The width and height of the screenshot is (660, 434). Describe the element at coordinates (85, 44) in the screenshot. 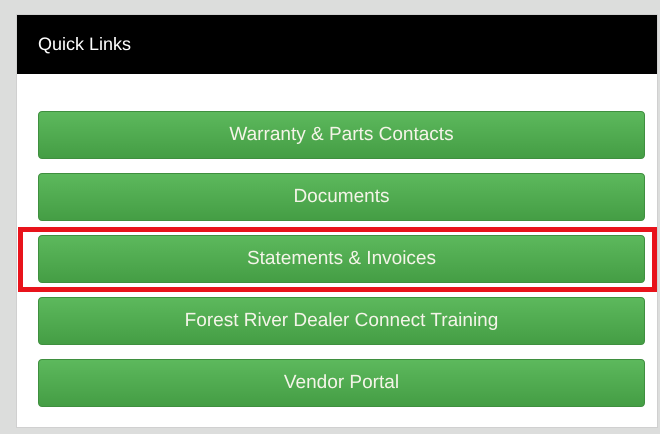

I see `panel-title: Quick Links` at that location.